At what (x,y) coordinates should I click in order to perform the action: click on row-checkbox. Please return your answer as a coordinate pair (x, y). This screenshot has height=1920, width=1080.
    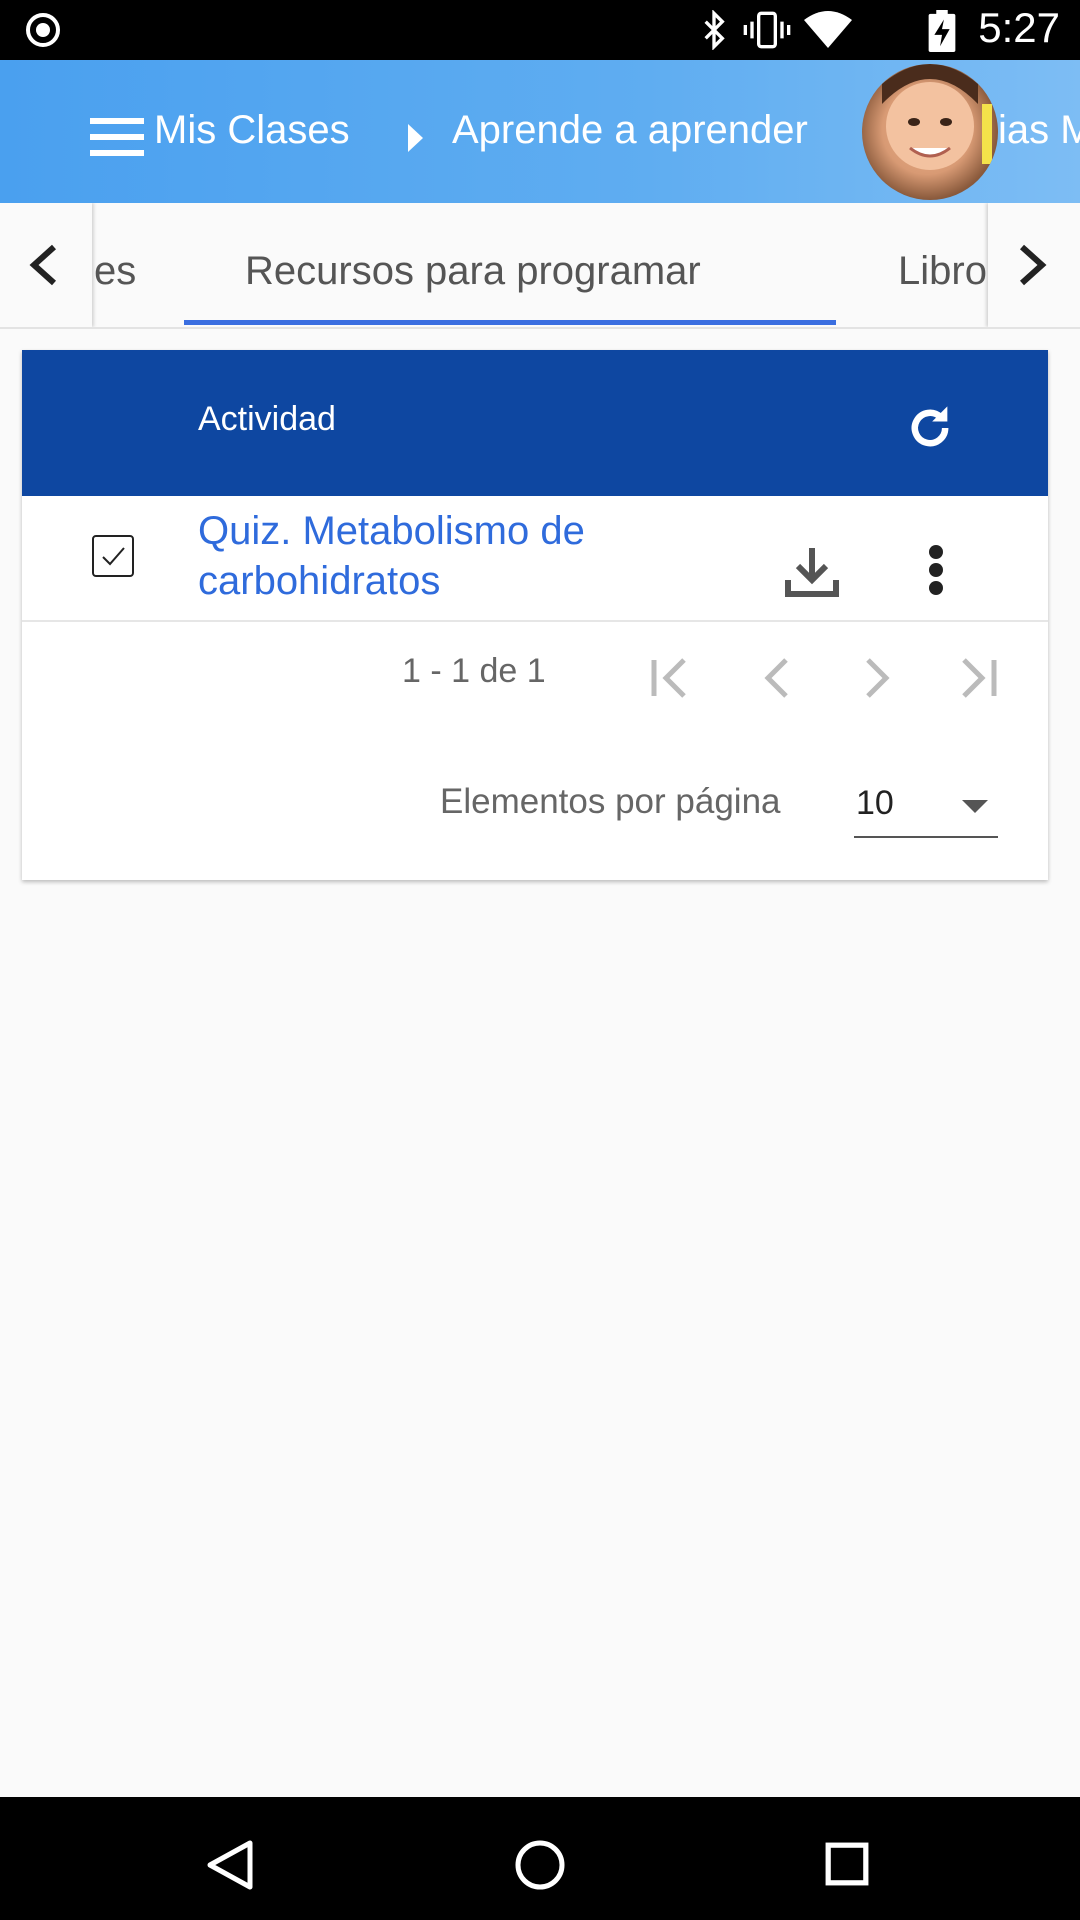
    Looking at the image, I should click on (113, 556).